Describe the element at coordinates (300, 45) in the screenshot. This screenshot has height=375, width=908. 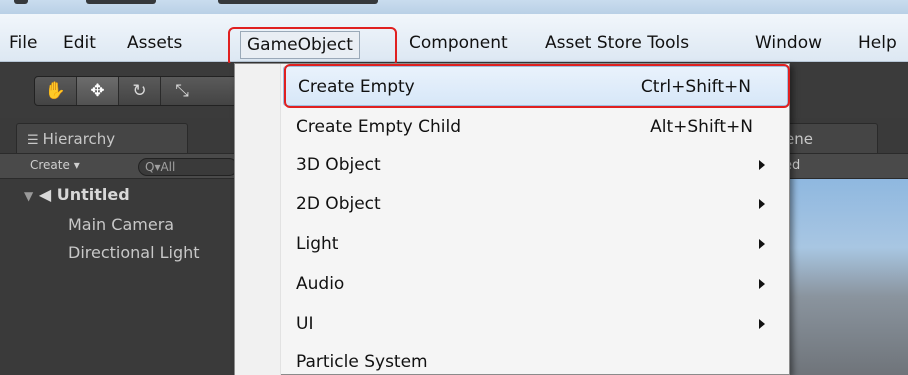
I see `menu-gameobject: GameObject` at that location.